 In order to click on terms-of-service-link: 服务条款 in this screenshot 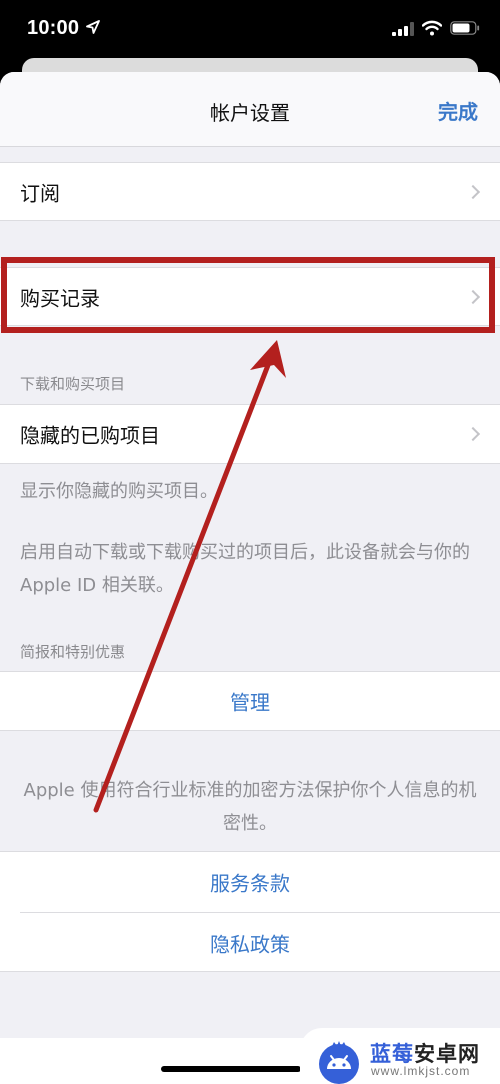, I will do `click(250, 882)`.